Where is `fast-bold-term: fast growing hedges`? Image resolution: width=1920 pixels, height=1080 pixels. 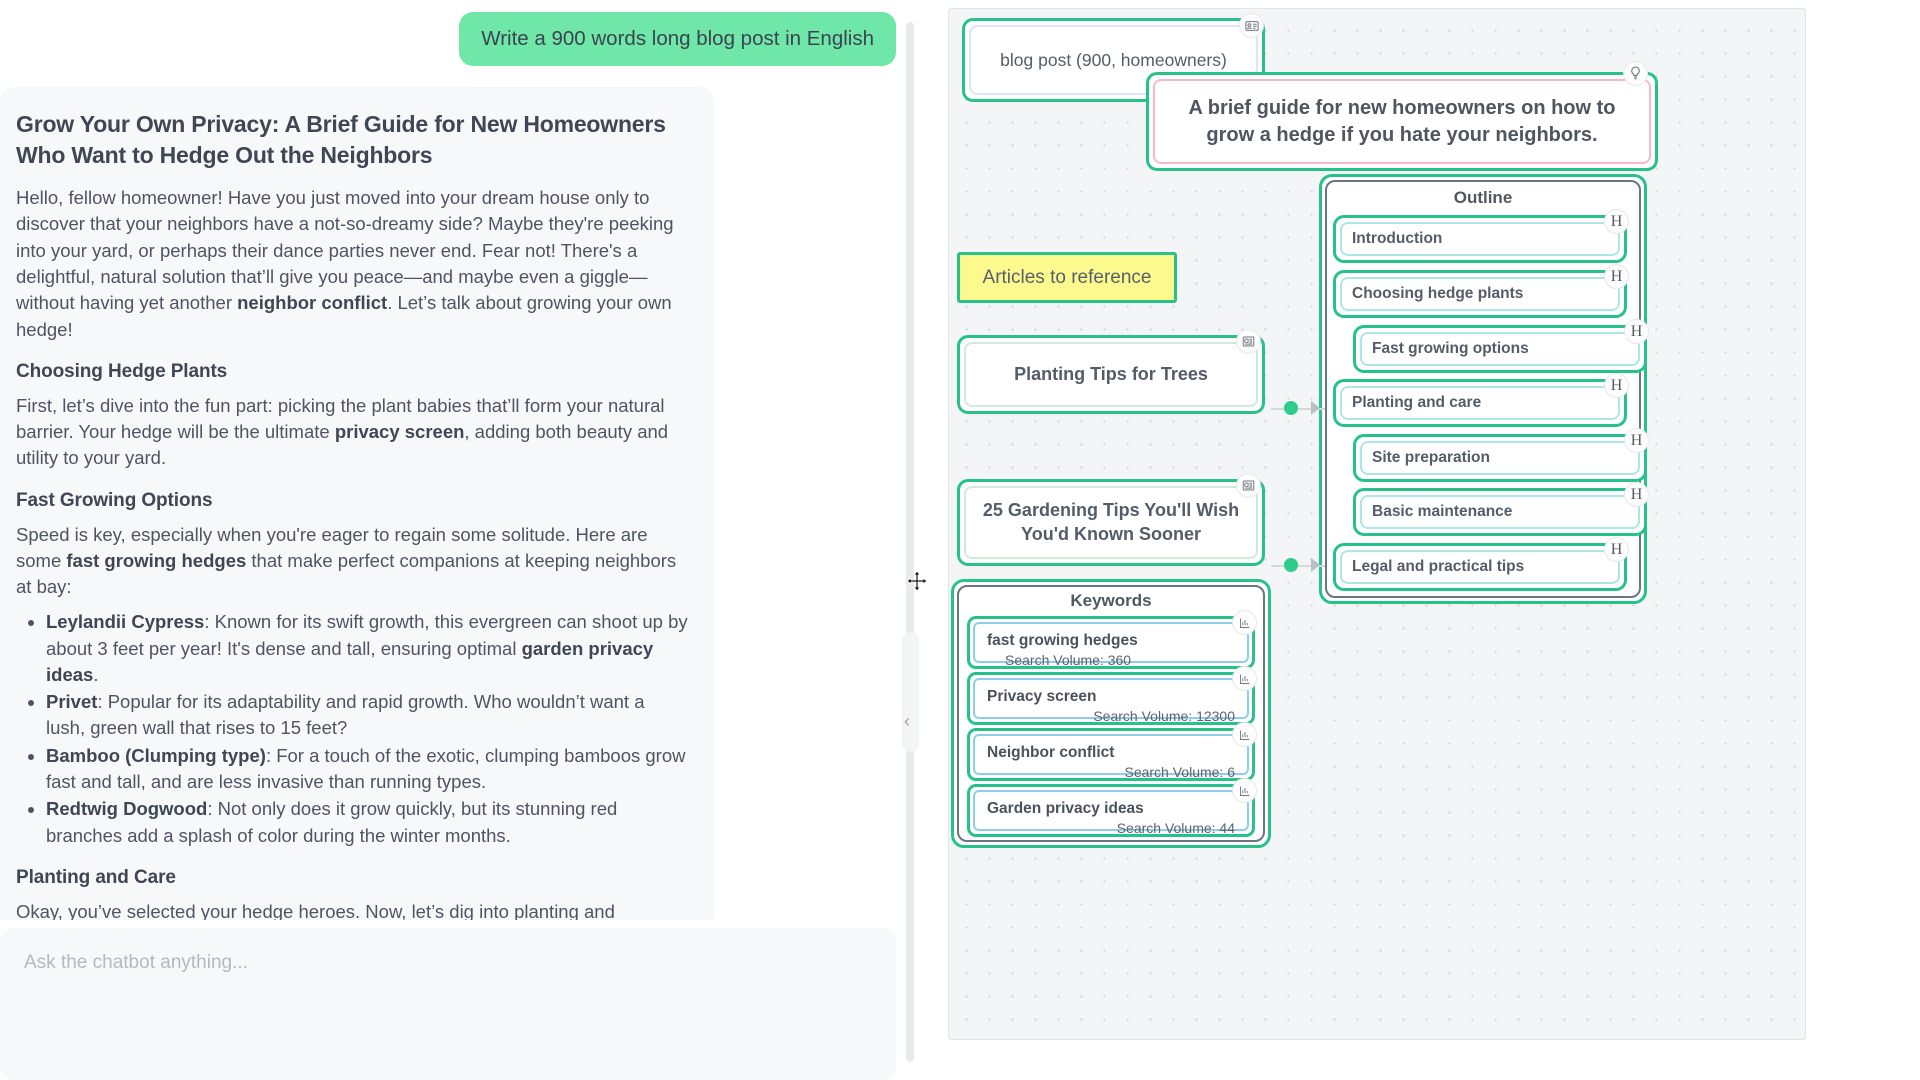 fast-bold-term: fast growing hedges is located at coordinates (156, 560).